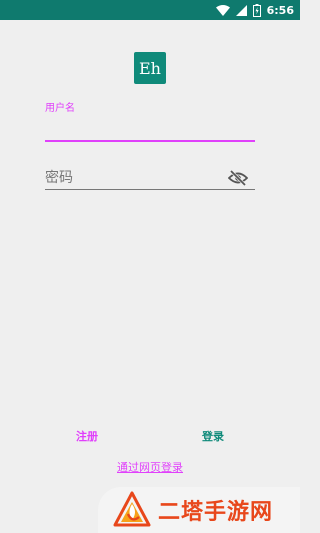 The height and width of the screenshot is (533, 320). Describe the element at coordinates (135, 177) in the screenshot. I see `password-input` at that location.